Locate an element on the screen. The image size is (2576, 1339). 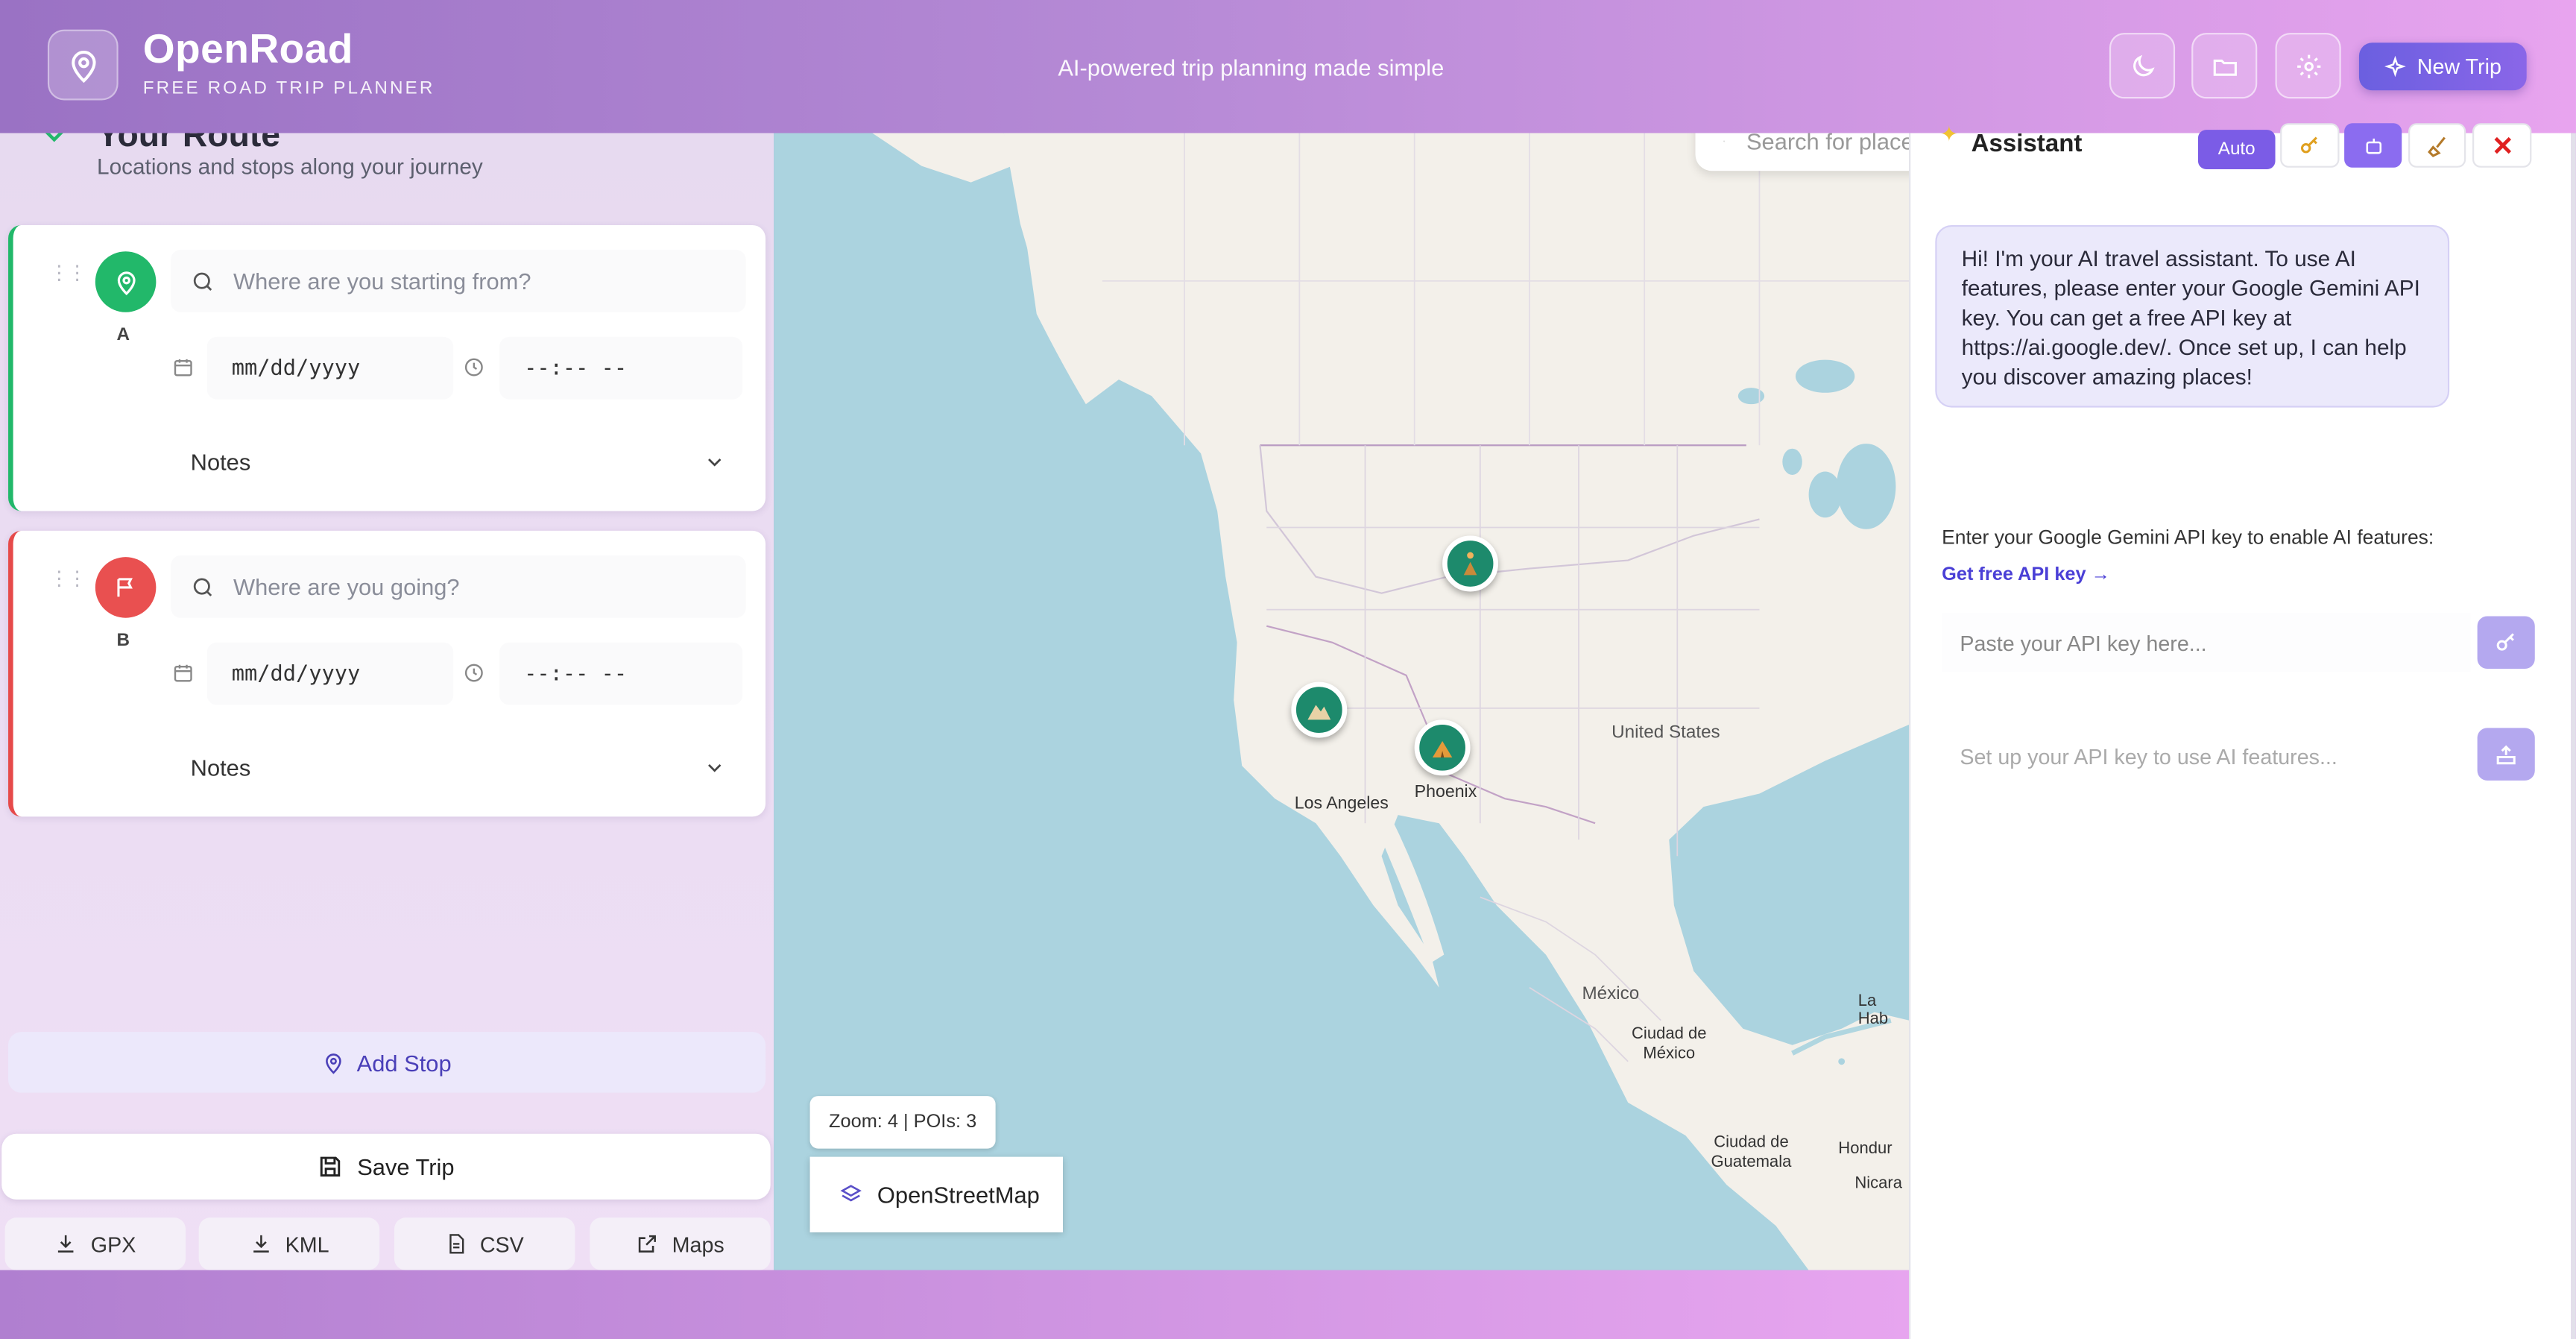
export-gpx-button: GPX is located at coordinates (95, 1243).